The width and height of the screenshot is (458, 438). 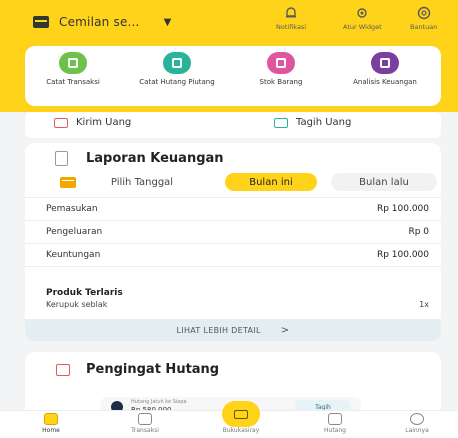 I want to click on top-product-qty: 1x, so click(x=424, y=304).